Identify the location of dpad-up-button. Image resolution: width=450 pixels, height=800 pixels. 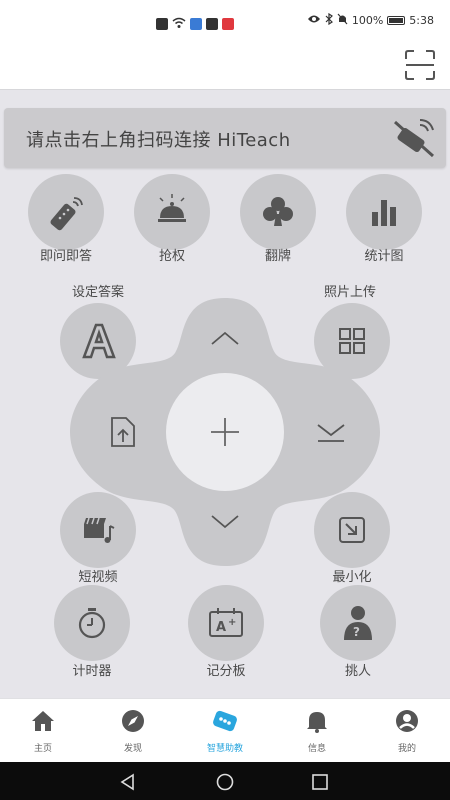
(225, 338).